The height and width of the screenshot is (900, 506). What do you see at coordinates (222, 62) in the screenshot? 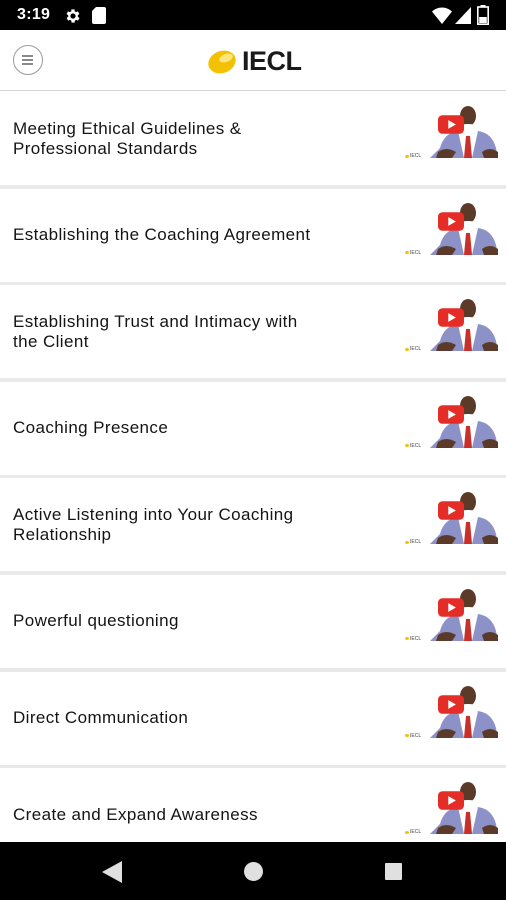
I see `logo-mark-icon` at bounding box center [222, 62].